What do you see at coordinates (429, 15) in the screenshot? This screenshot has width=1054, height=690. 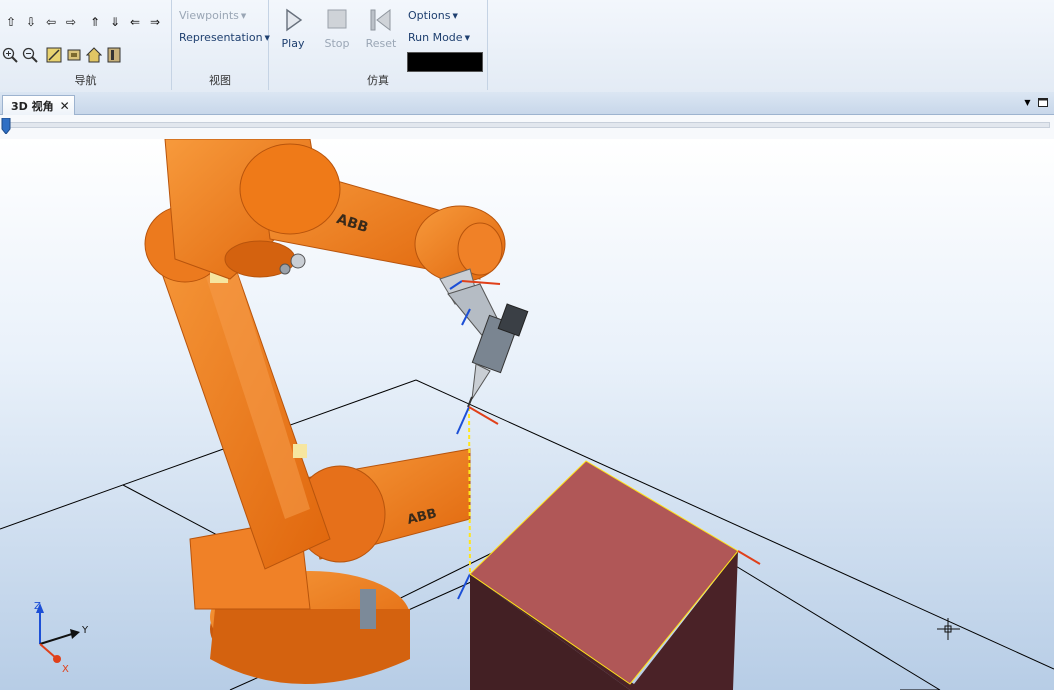 I see `options-label: Options` at bounding box center [429, 15].